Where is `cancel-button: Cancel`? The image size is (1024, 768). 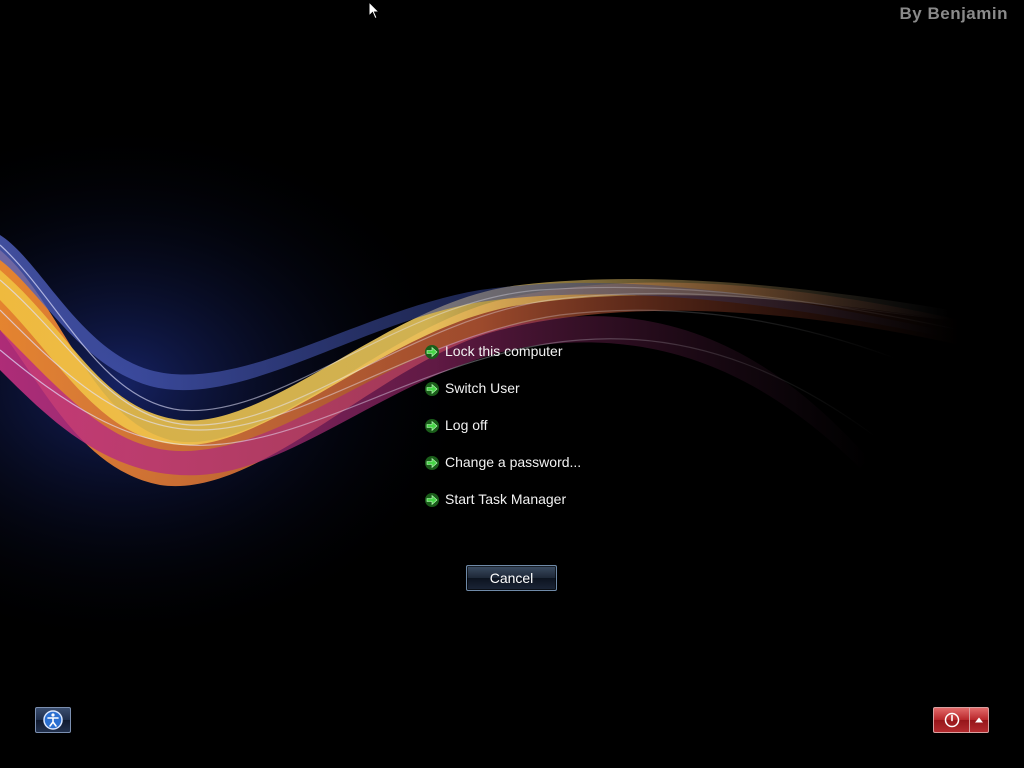 cancel-button: Cancel is located at coordinates (511, 578).